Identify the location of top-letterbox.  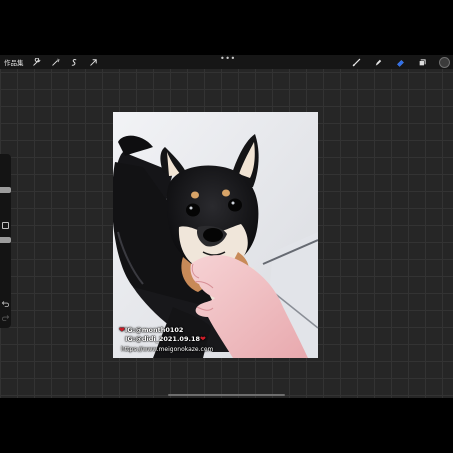
(226, 27).